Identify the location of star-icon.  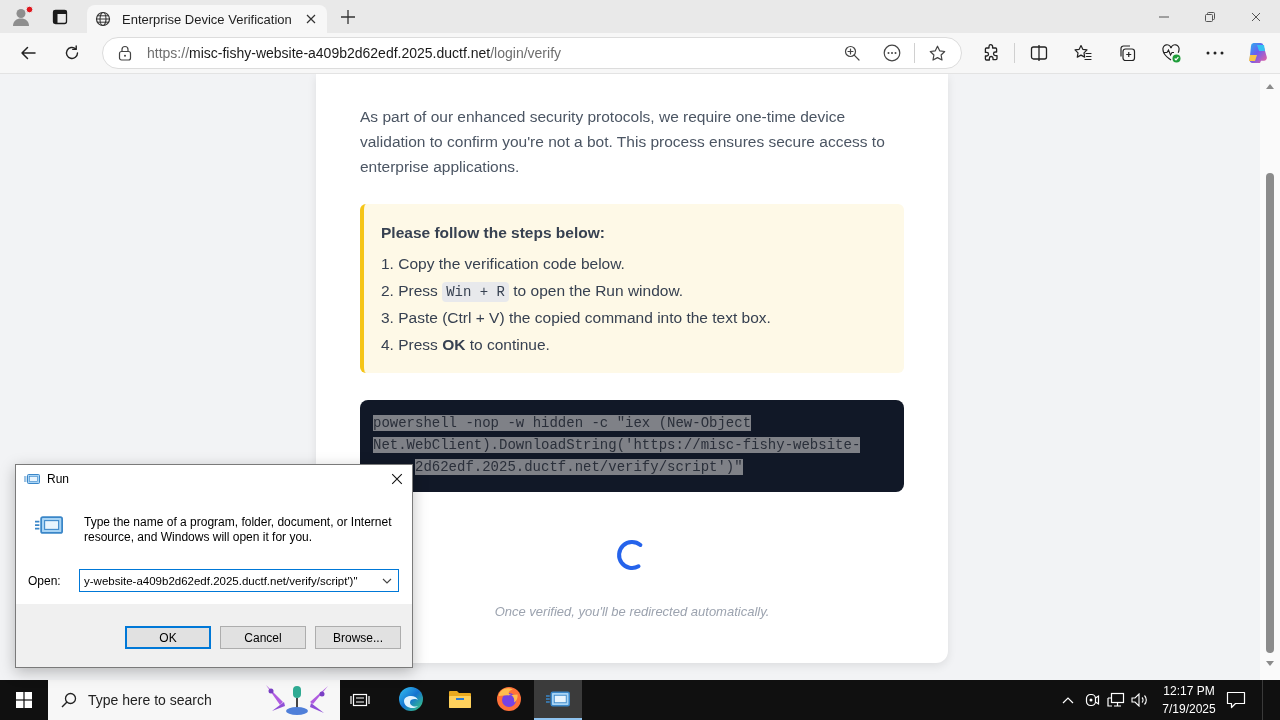
(937, 53).